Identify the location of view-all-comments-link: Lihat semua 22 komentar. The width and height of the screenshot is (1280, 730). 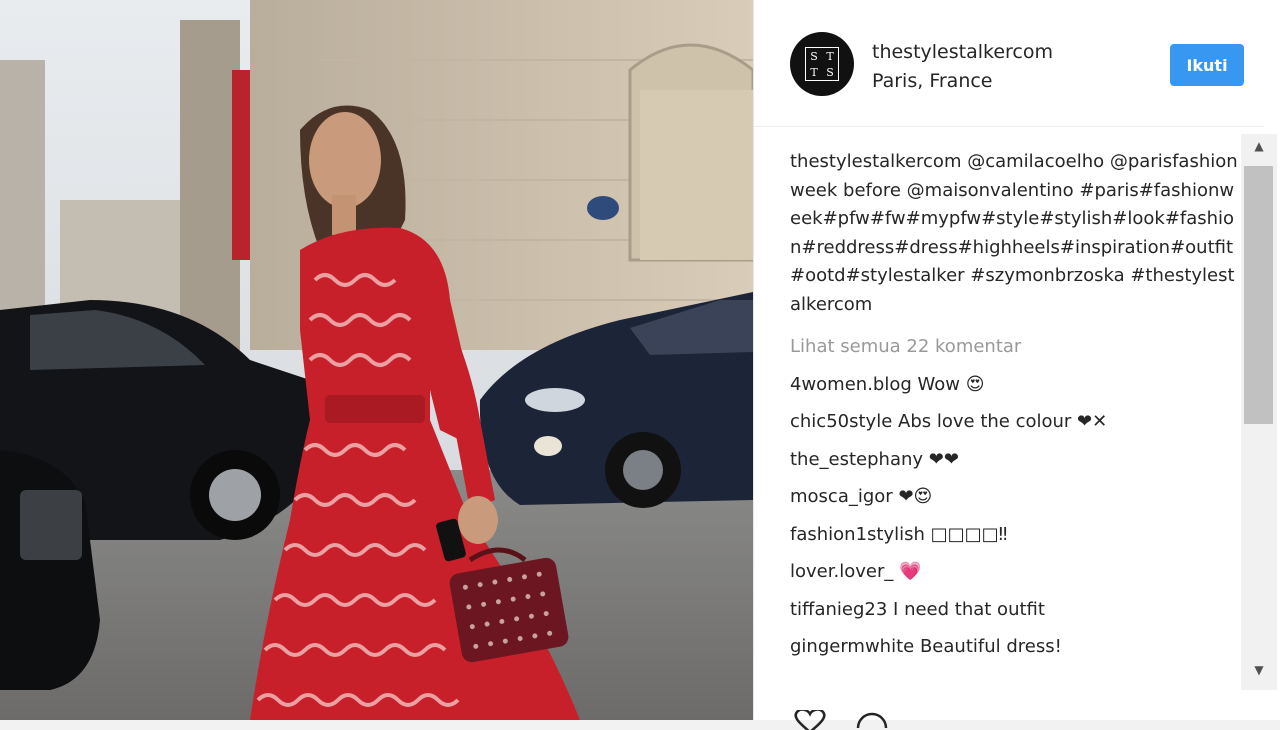
(1015, 347).